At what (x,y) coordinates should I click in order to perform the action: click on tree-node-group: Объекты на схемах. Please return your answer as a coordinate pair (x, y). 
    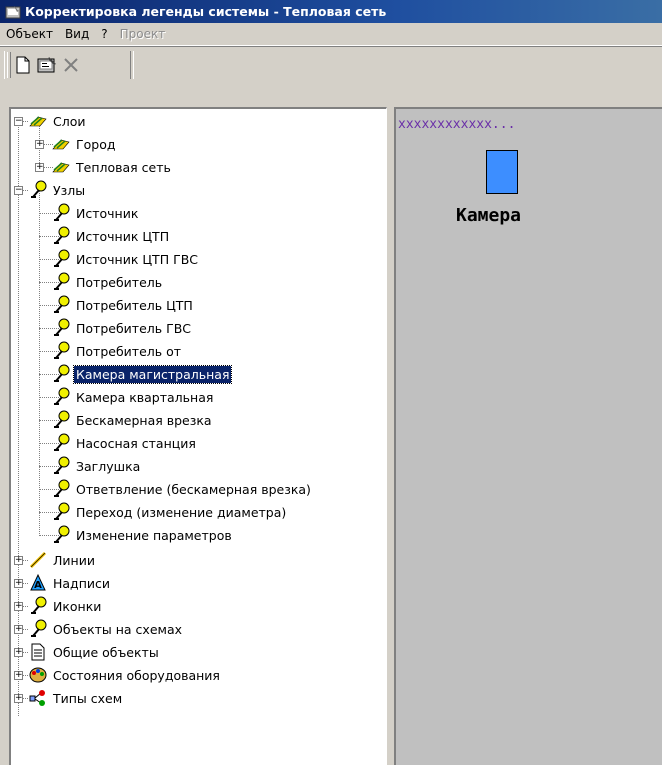
    Looking at the image, I should click on (106, 629).